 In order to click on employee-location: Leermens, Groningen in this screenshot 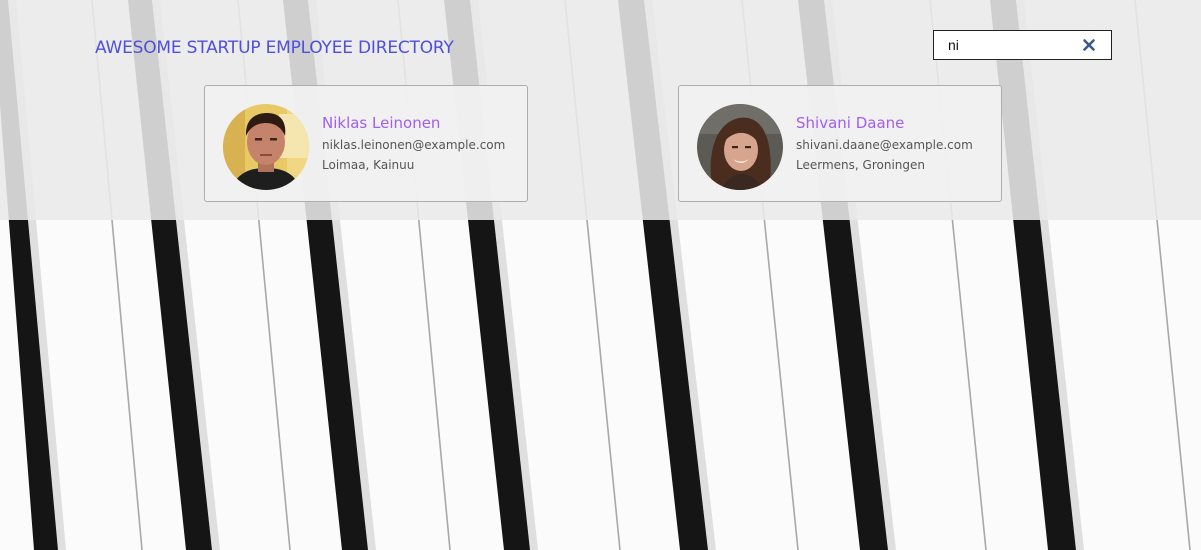, I will do `click(860, 165)`.